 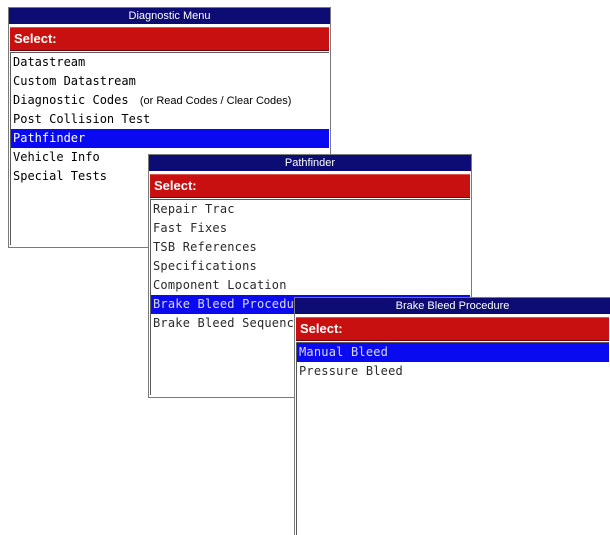 I want to click on pathfinder-title: Pathfinder, so click(x=310, y=163).